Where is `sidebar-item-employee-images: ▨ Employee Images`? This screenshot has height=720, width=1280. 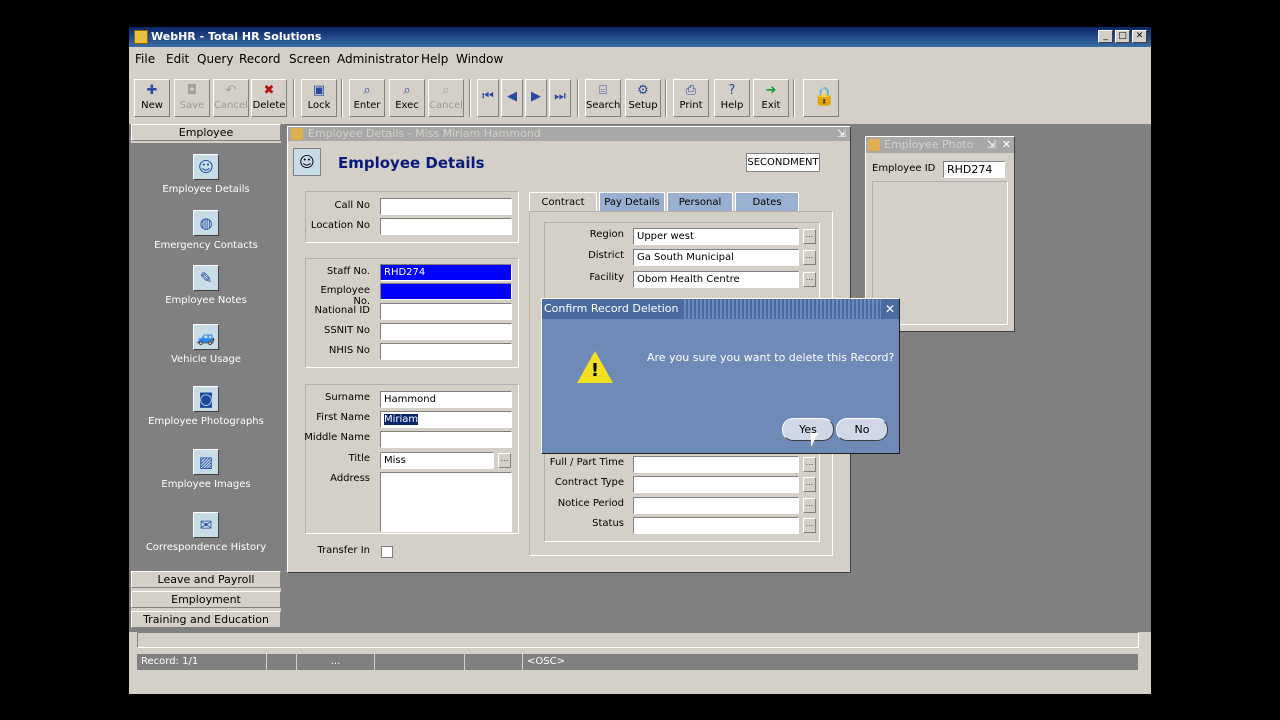
sidebar-item-employee-images: ▨ Employee Images is located at coordinates (206, 469).